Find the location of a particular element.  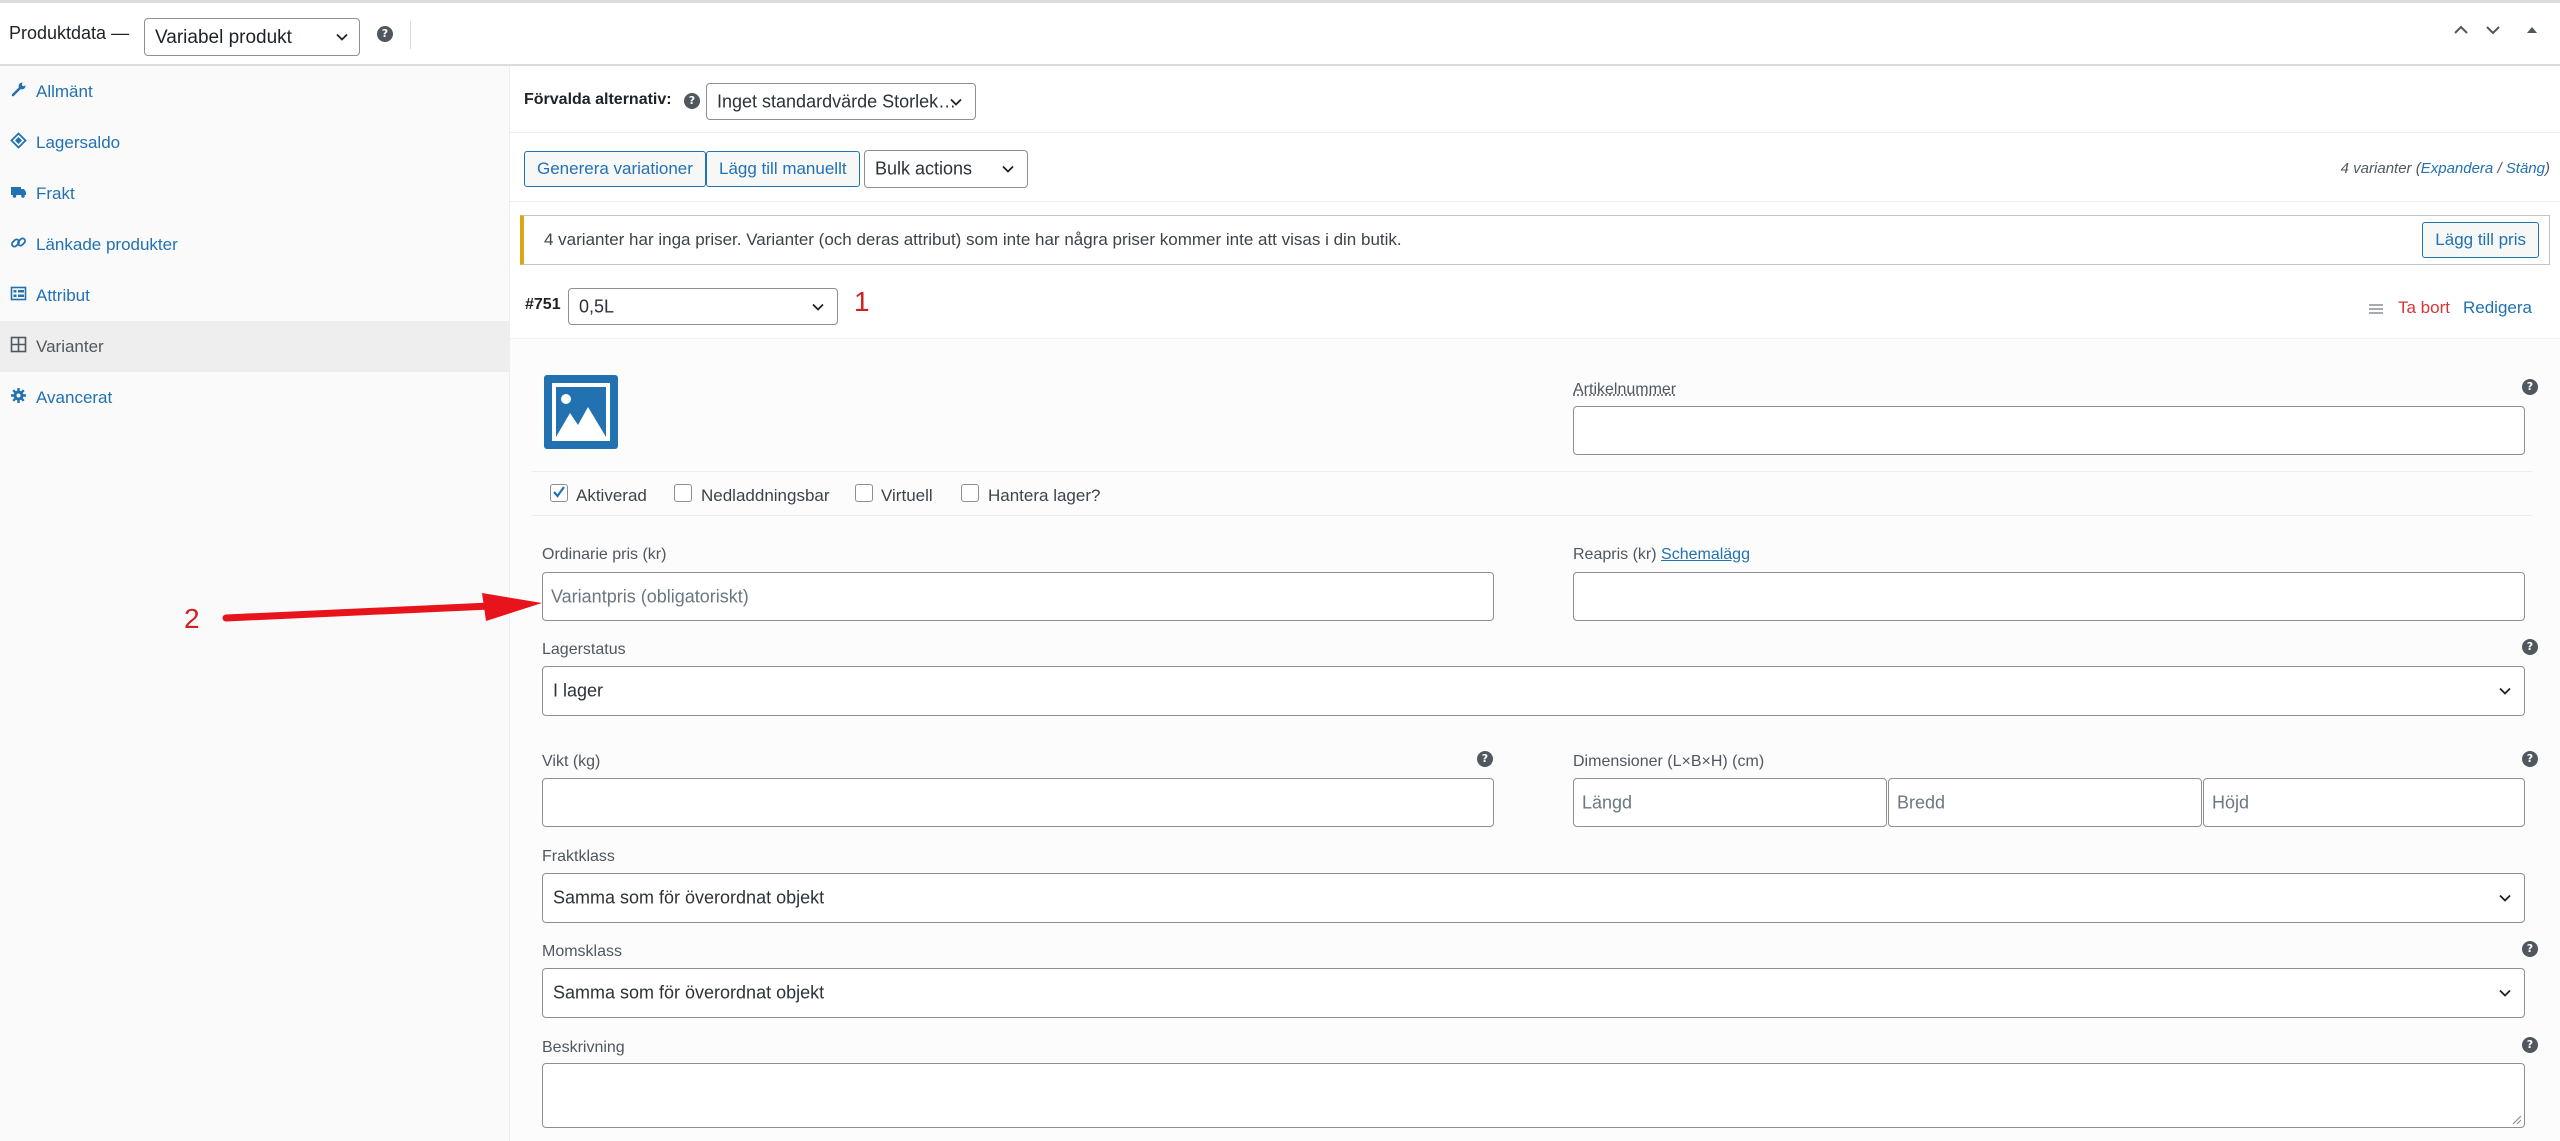

tag-icon is located at coordinates (18, 140).